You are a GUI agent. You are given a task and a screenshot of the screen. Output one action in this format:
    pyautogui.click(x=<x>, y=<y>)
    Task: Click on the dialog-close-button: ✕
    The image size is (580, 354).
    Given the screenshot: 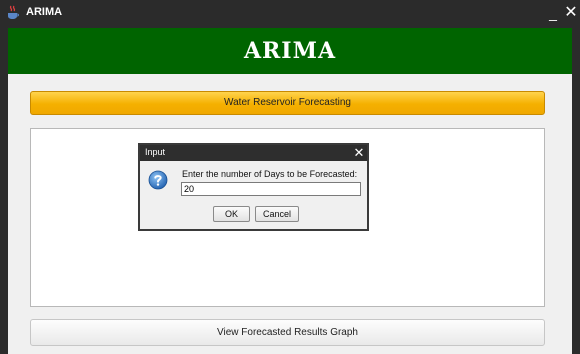 What is the action you would take?
    pyautogui.click(x=359, y=153)
    